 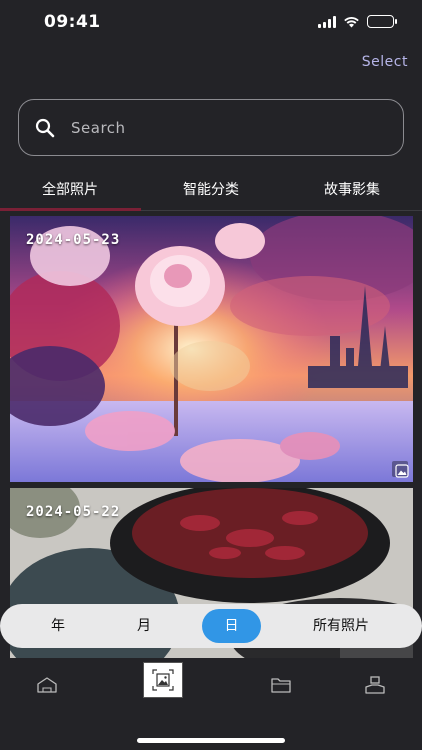 I want to click on nav-profile, so click(x=375, y=685).